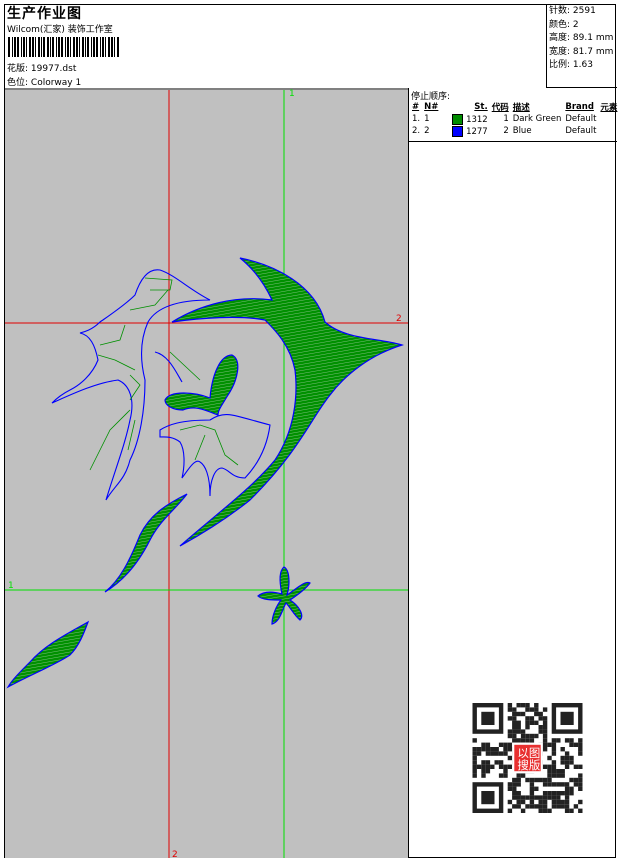 This screenshot has height=861, width=620. What do you see at coordinates (535, 765) in the screenshot?
I see `qr-stamp-char: 版` at bounding box center [535, 765].